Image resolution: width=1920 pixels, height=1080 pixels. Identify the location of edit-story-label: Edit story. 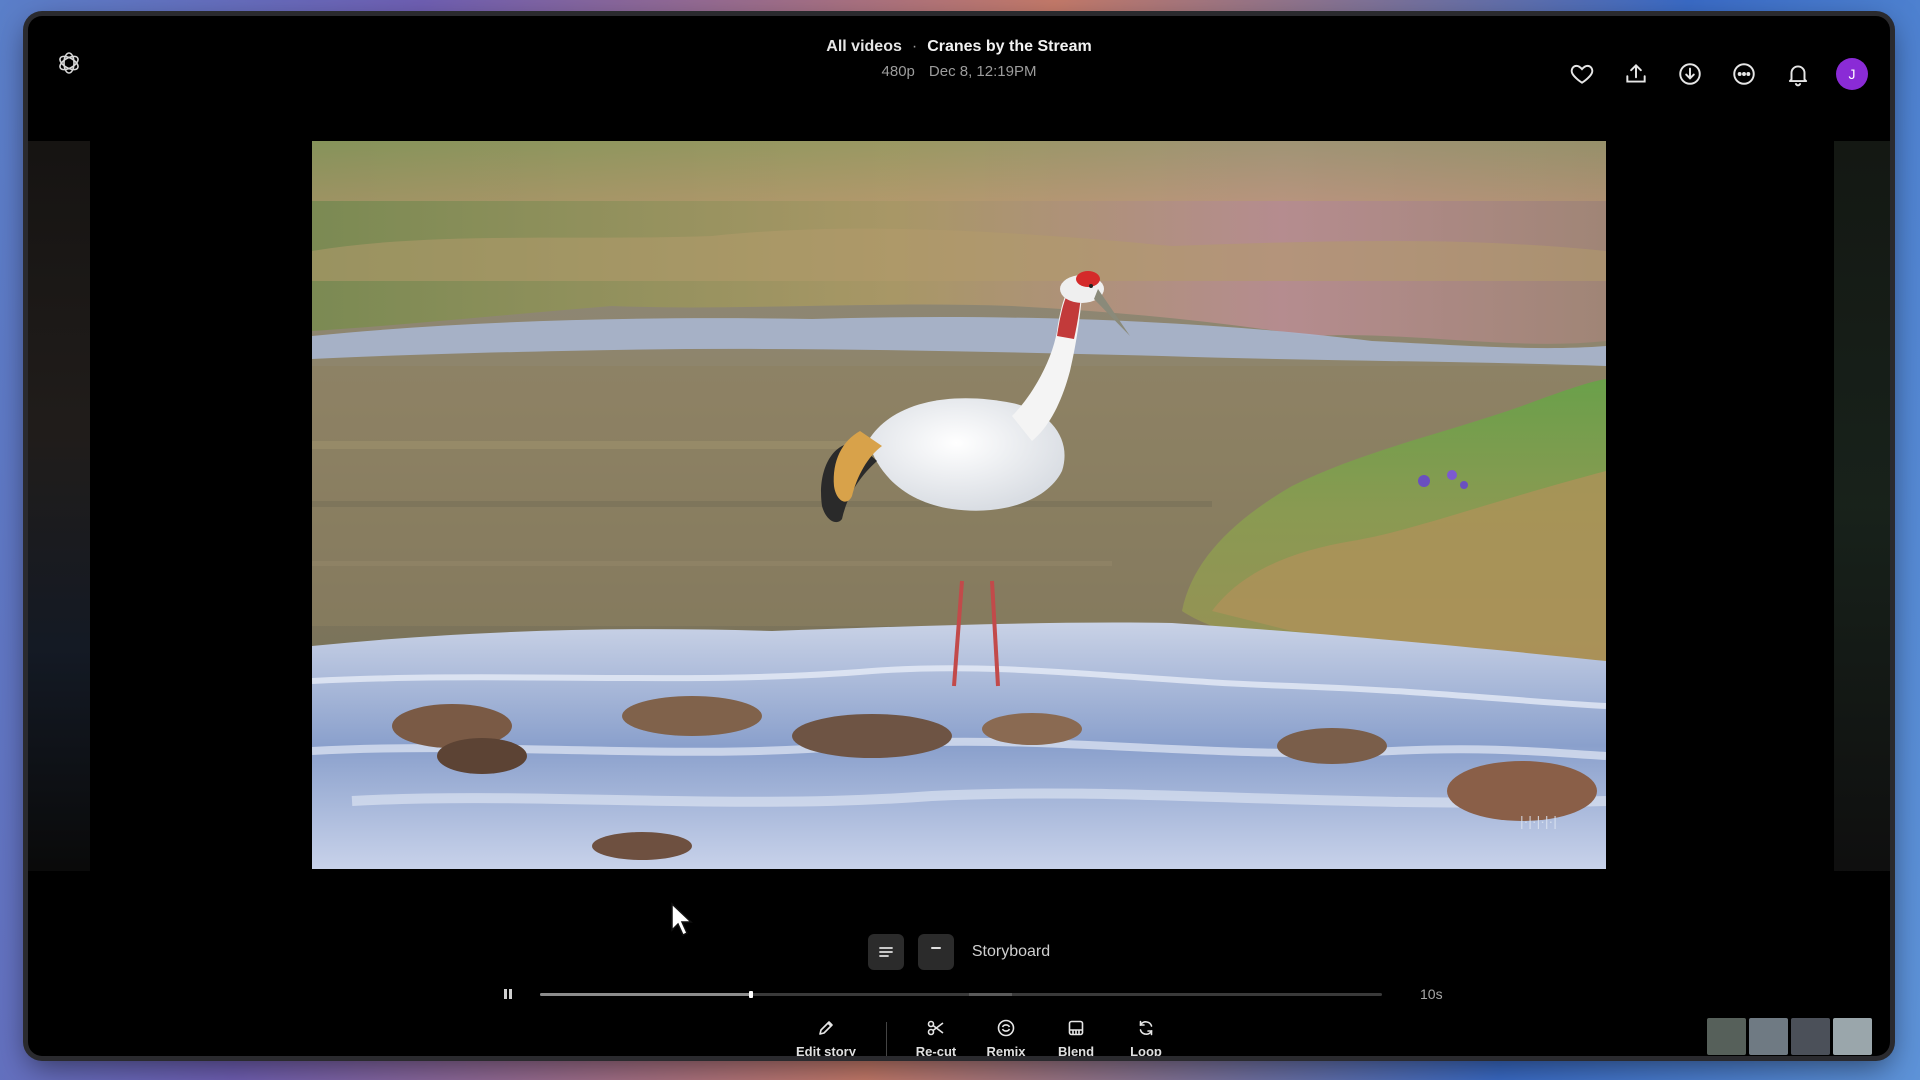
(826, 1050).